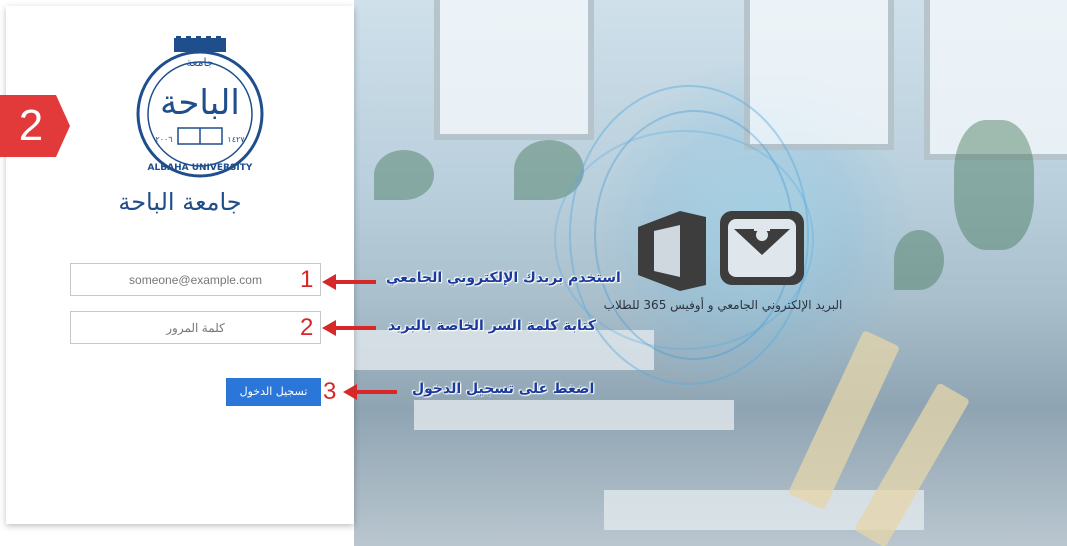 This screenshot has width=1067, height=546. I want to click on university-name: جامعة الباحة, so click(180, 202).